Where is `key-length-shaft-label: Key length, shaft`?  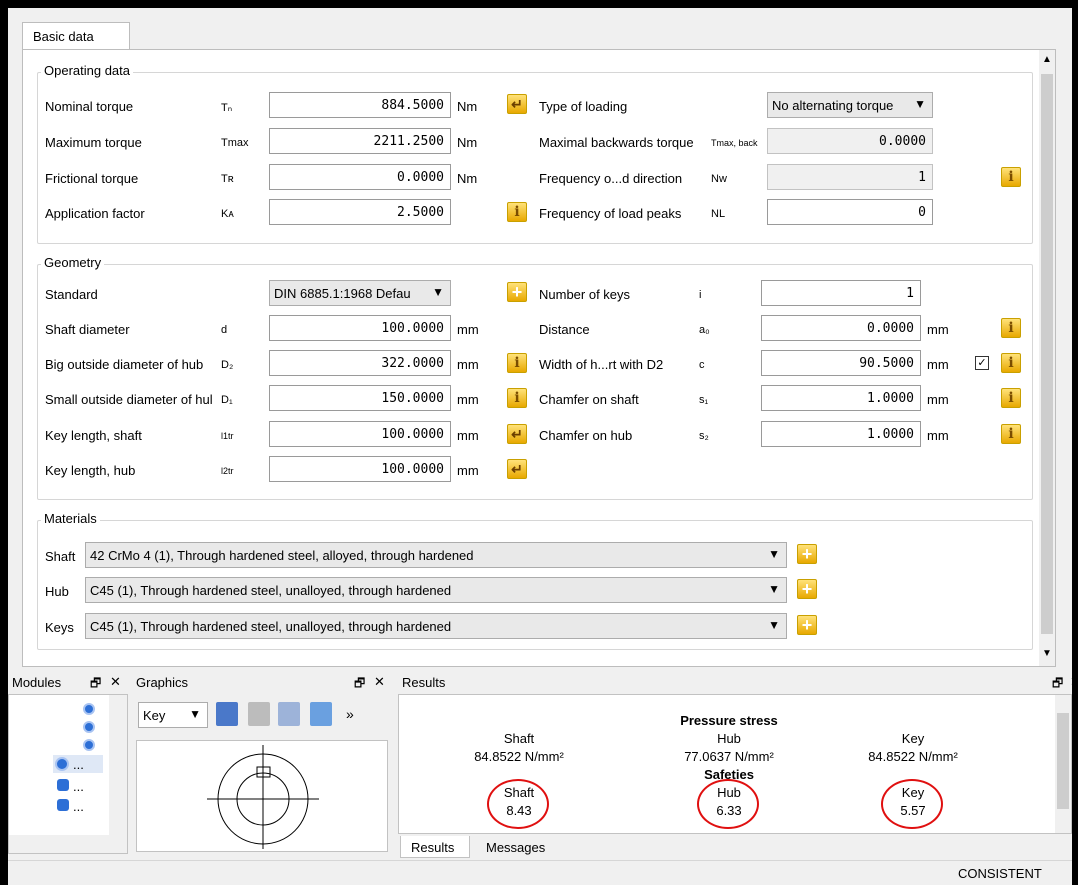
key-length-shaft-label: Key length, shaft is located at coordinates (93, 435).